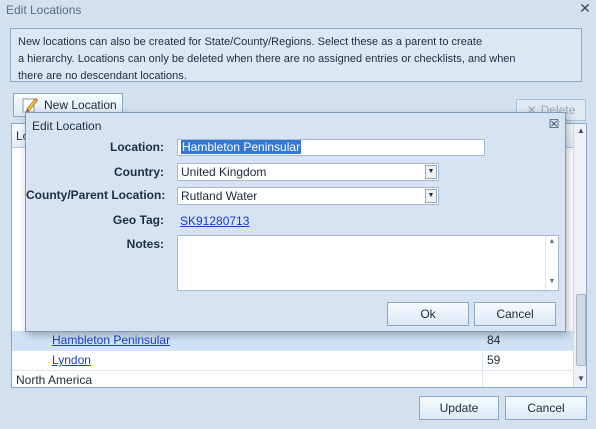 This screenshot has height=429, width=596. Describe the element at coordinates (368, 263) in the screenshot. I see `notes-textarea: ▲ ▼` at that location.